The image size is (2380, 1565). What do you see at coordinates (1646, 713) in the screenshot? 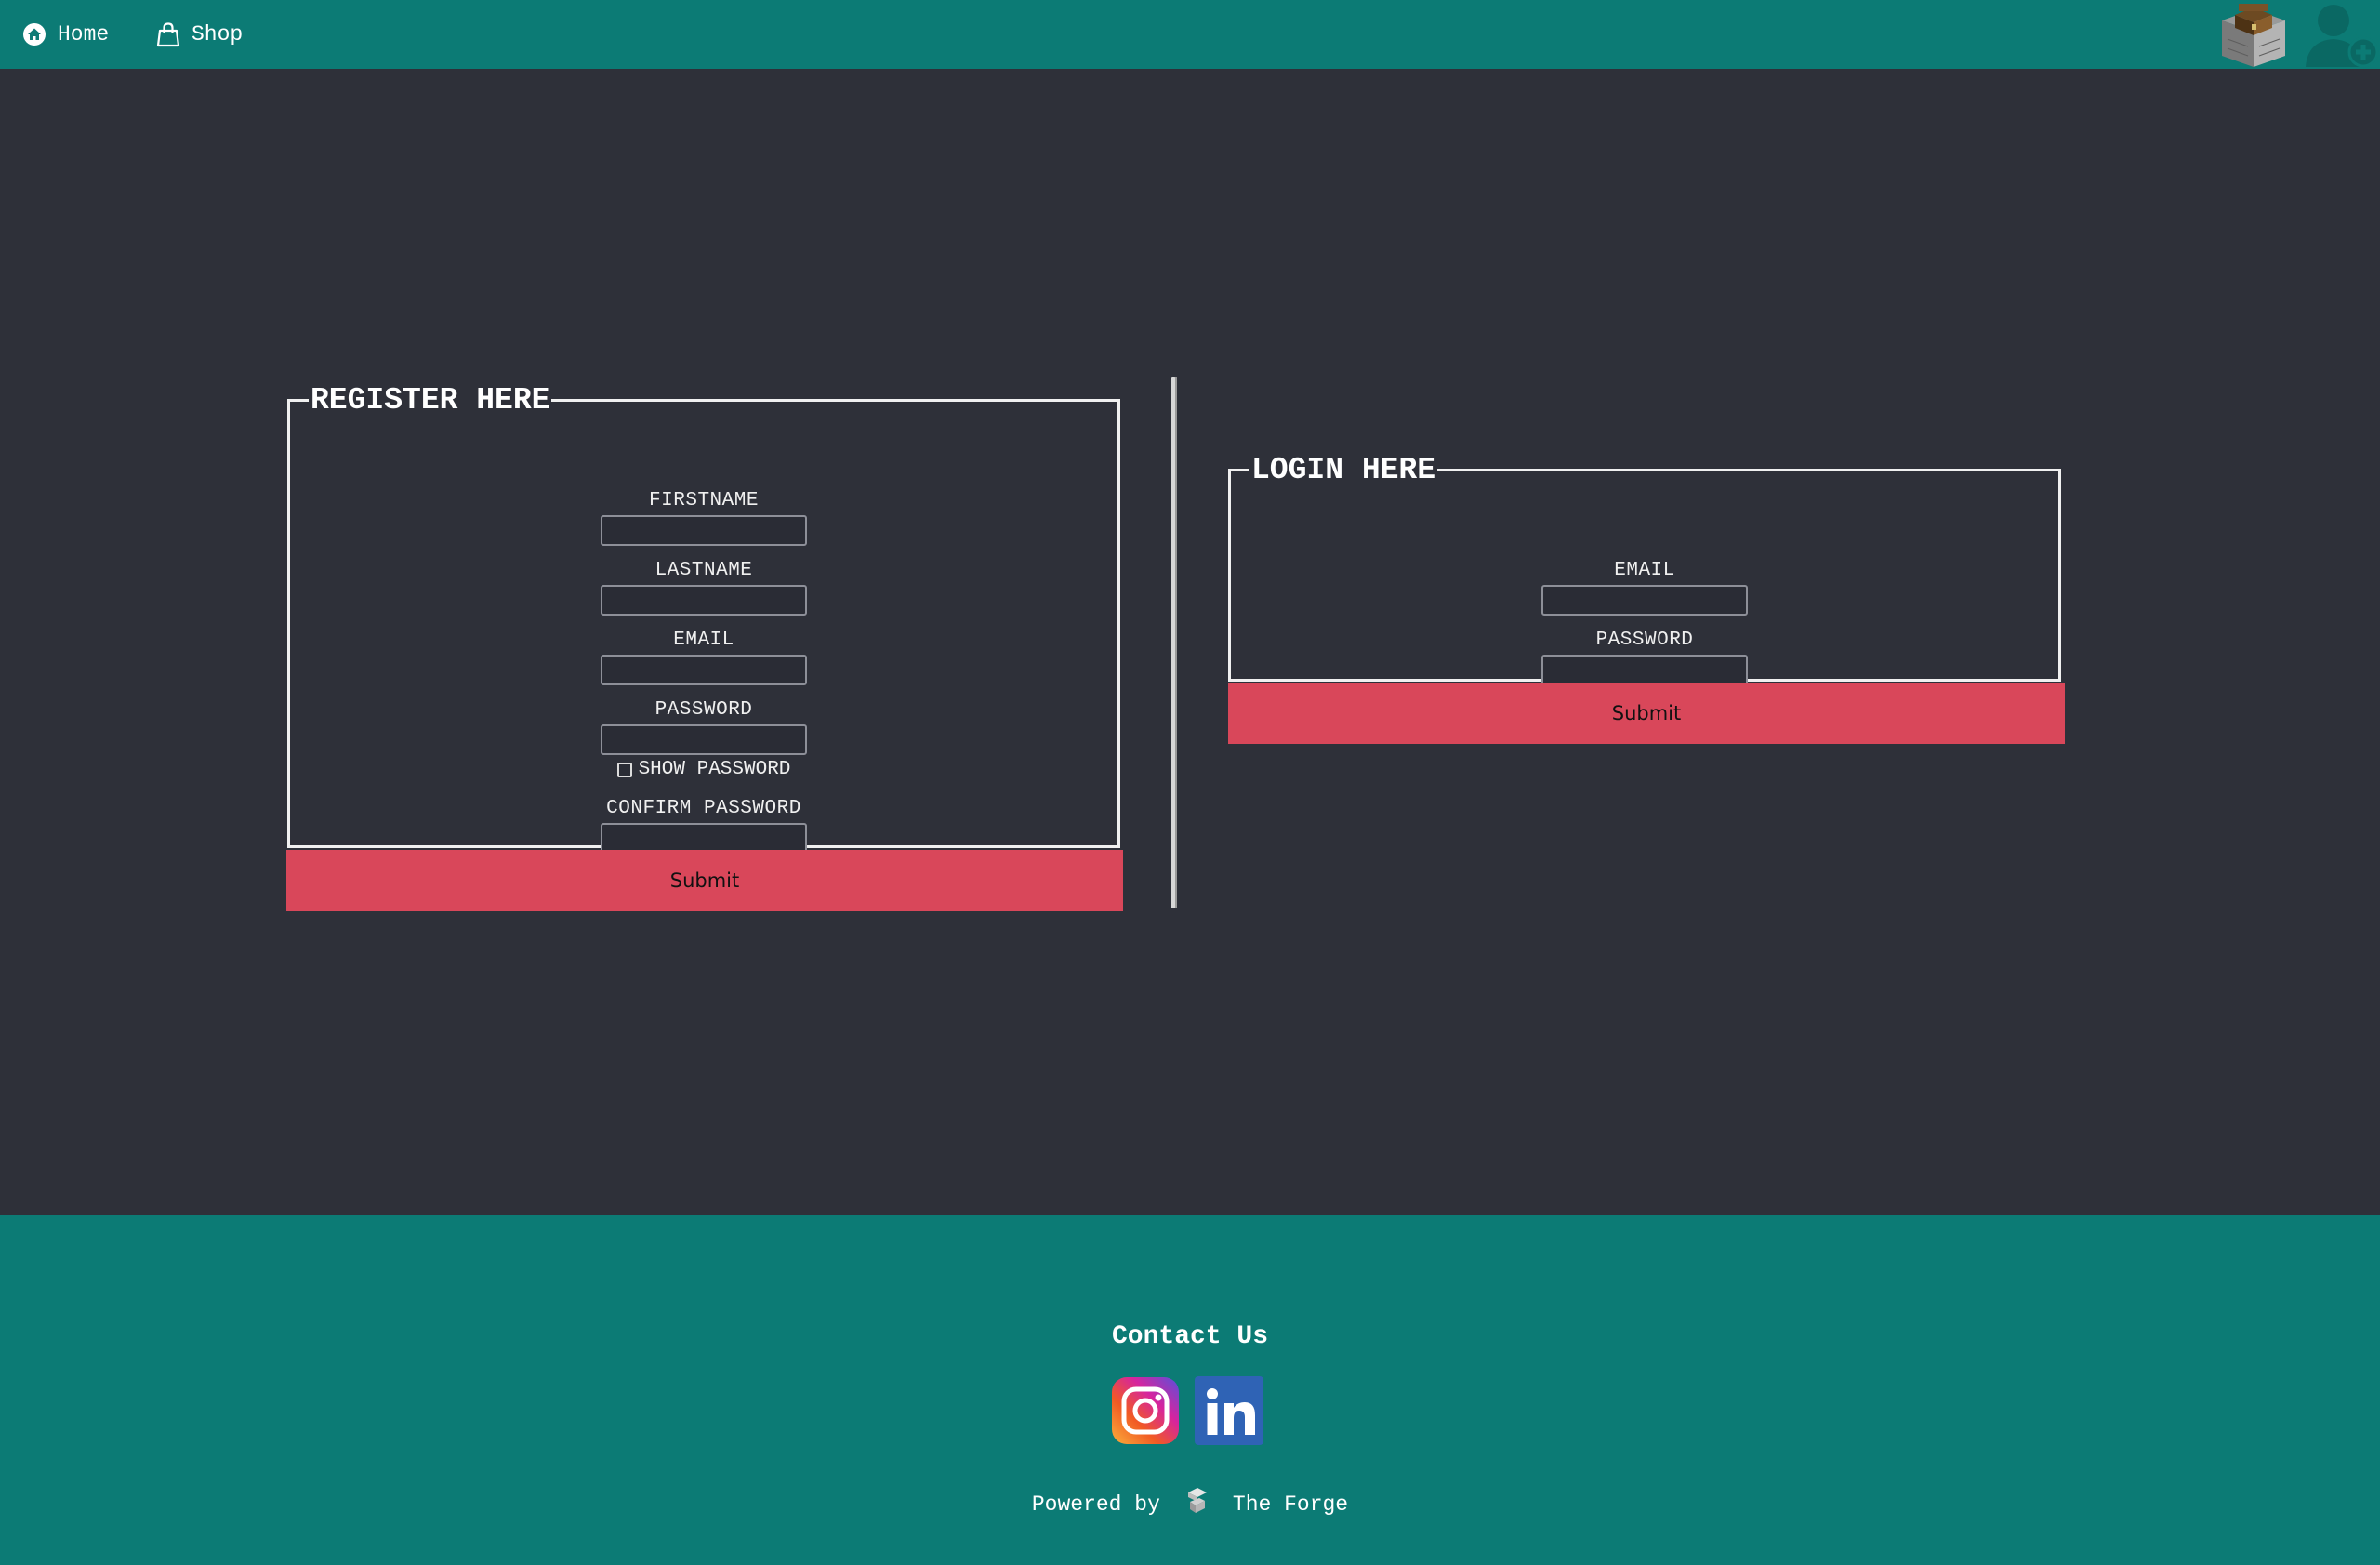
I see `login-submit-button: Submit` at bounding box center [1646, 713].